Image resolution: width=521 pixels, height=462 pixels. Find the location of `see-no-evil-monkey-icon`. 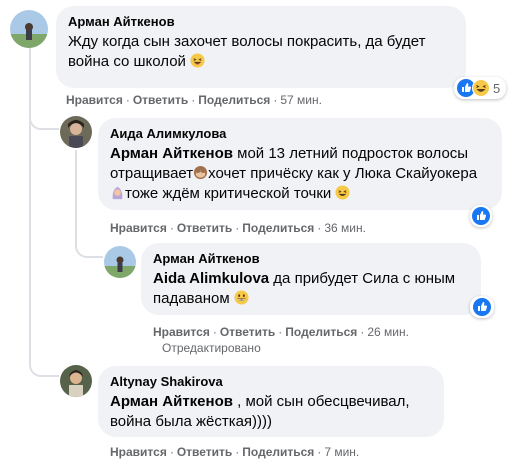

see-no-evil-monkey-icon is located at coordinates (200, 172).